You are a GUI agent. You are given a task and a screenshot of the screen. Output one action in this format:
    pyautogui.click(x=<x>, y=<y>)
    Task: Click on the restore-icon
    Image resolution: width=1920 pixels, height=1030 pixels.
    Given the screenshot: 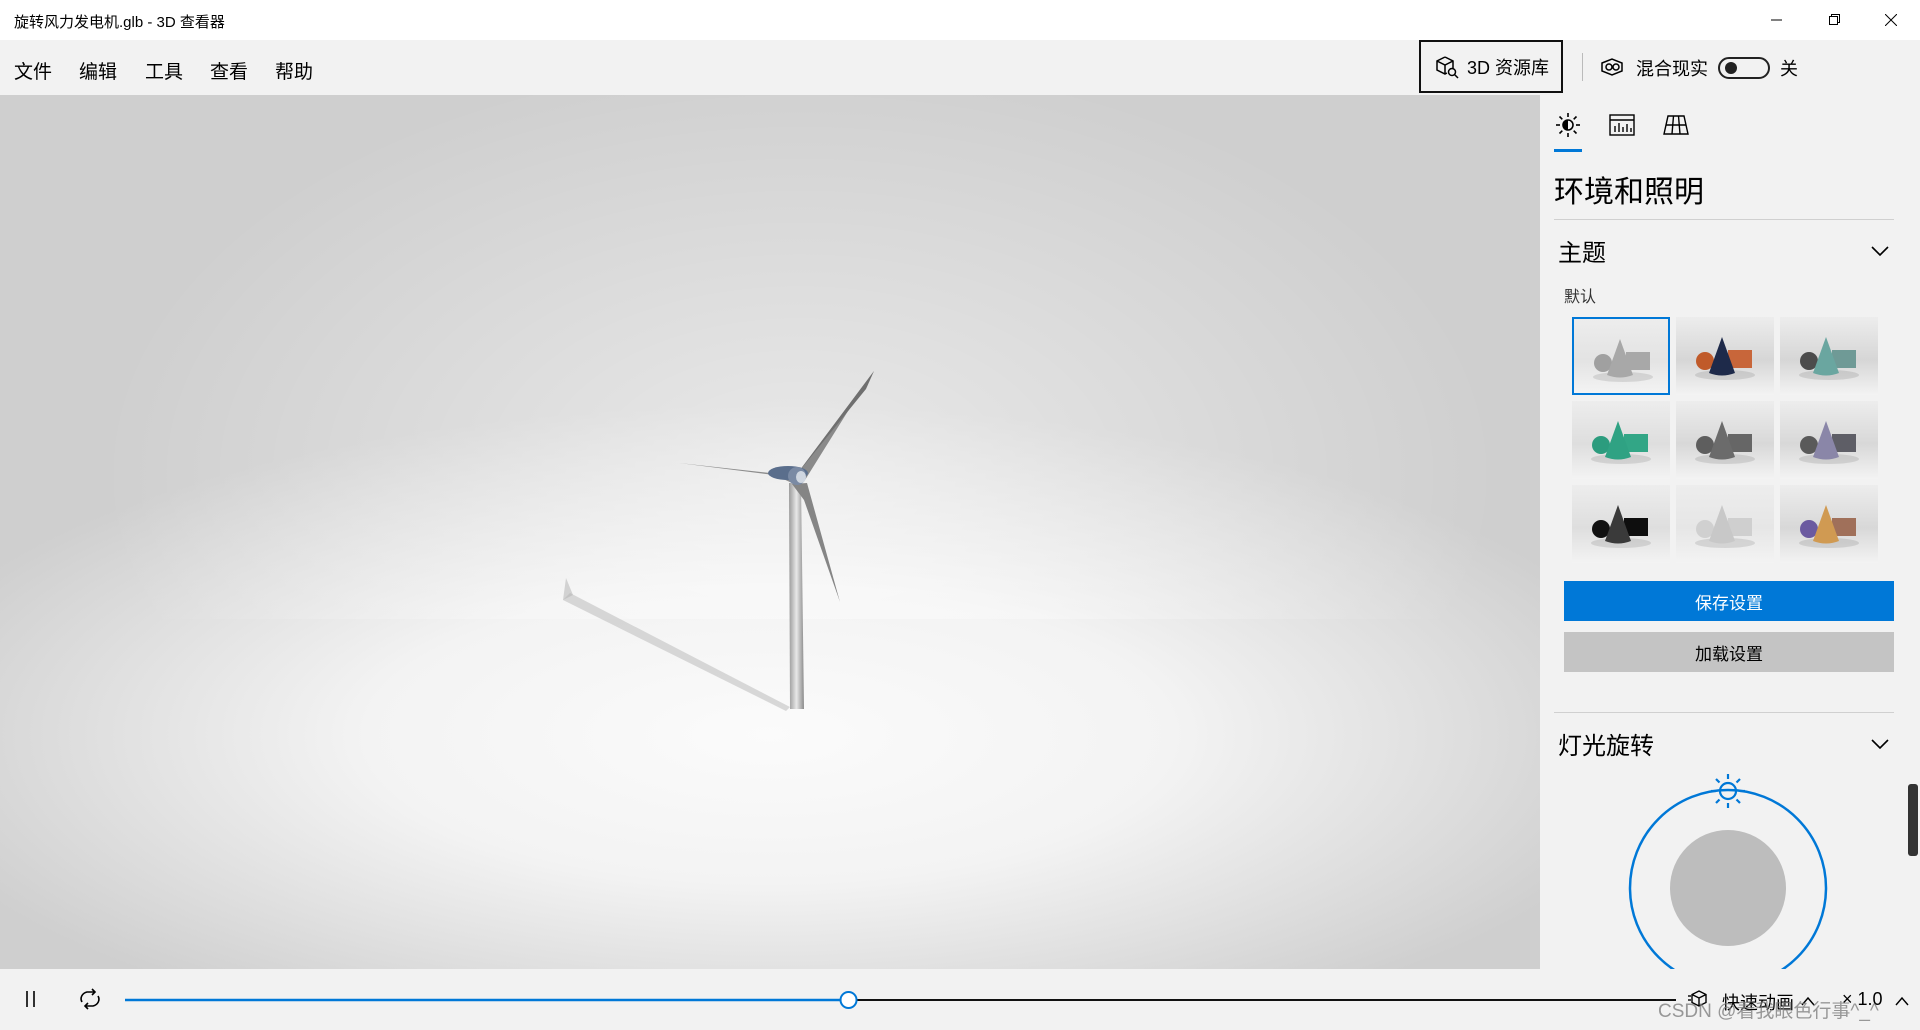 What is the action you would take?
    pyautogui.click(x=1834, y=19)
    